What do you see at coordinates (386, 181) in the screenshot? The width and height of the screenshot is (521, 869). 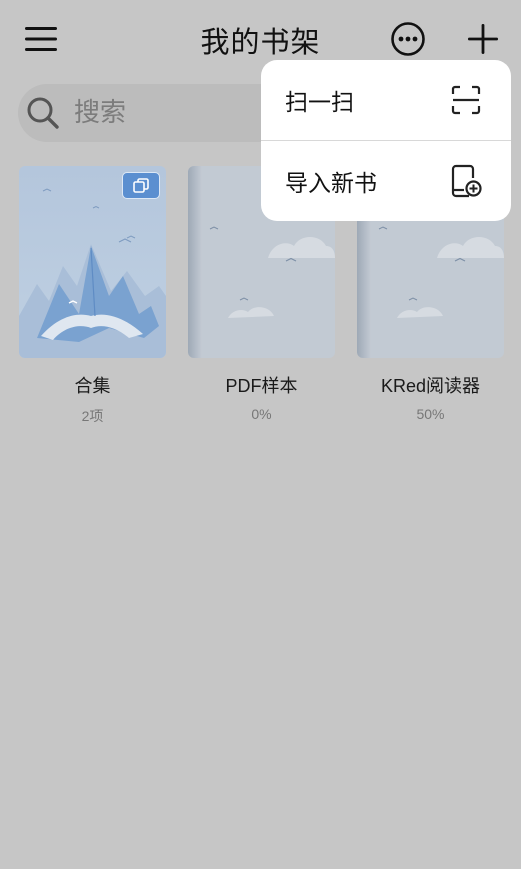 I see `menu-item-import-book: 导入新书` at bounding box center [386, 181].